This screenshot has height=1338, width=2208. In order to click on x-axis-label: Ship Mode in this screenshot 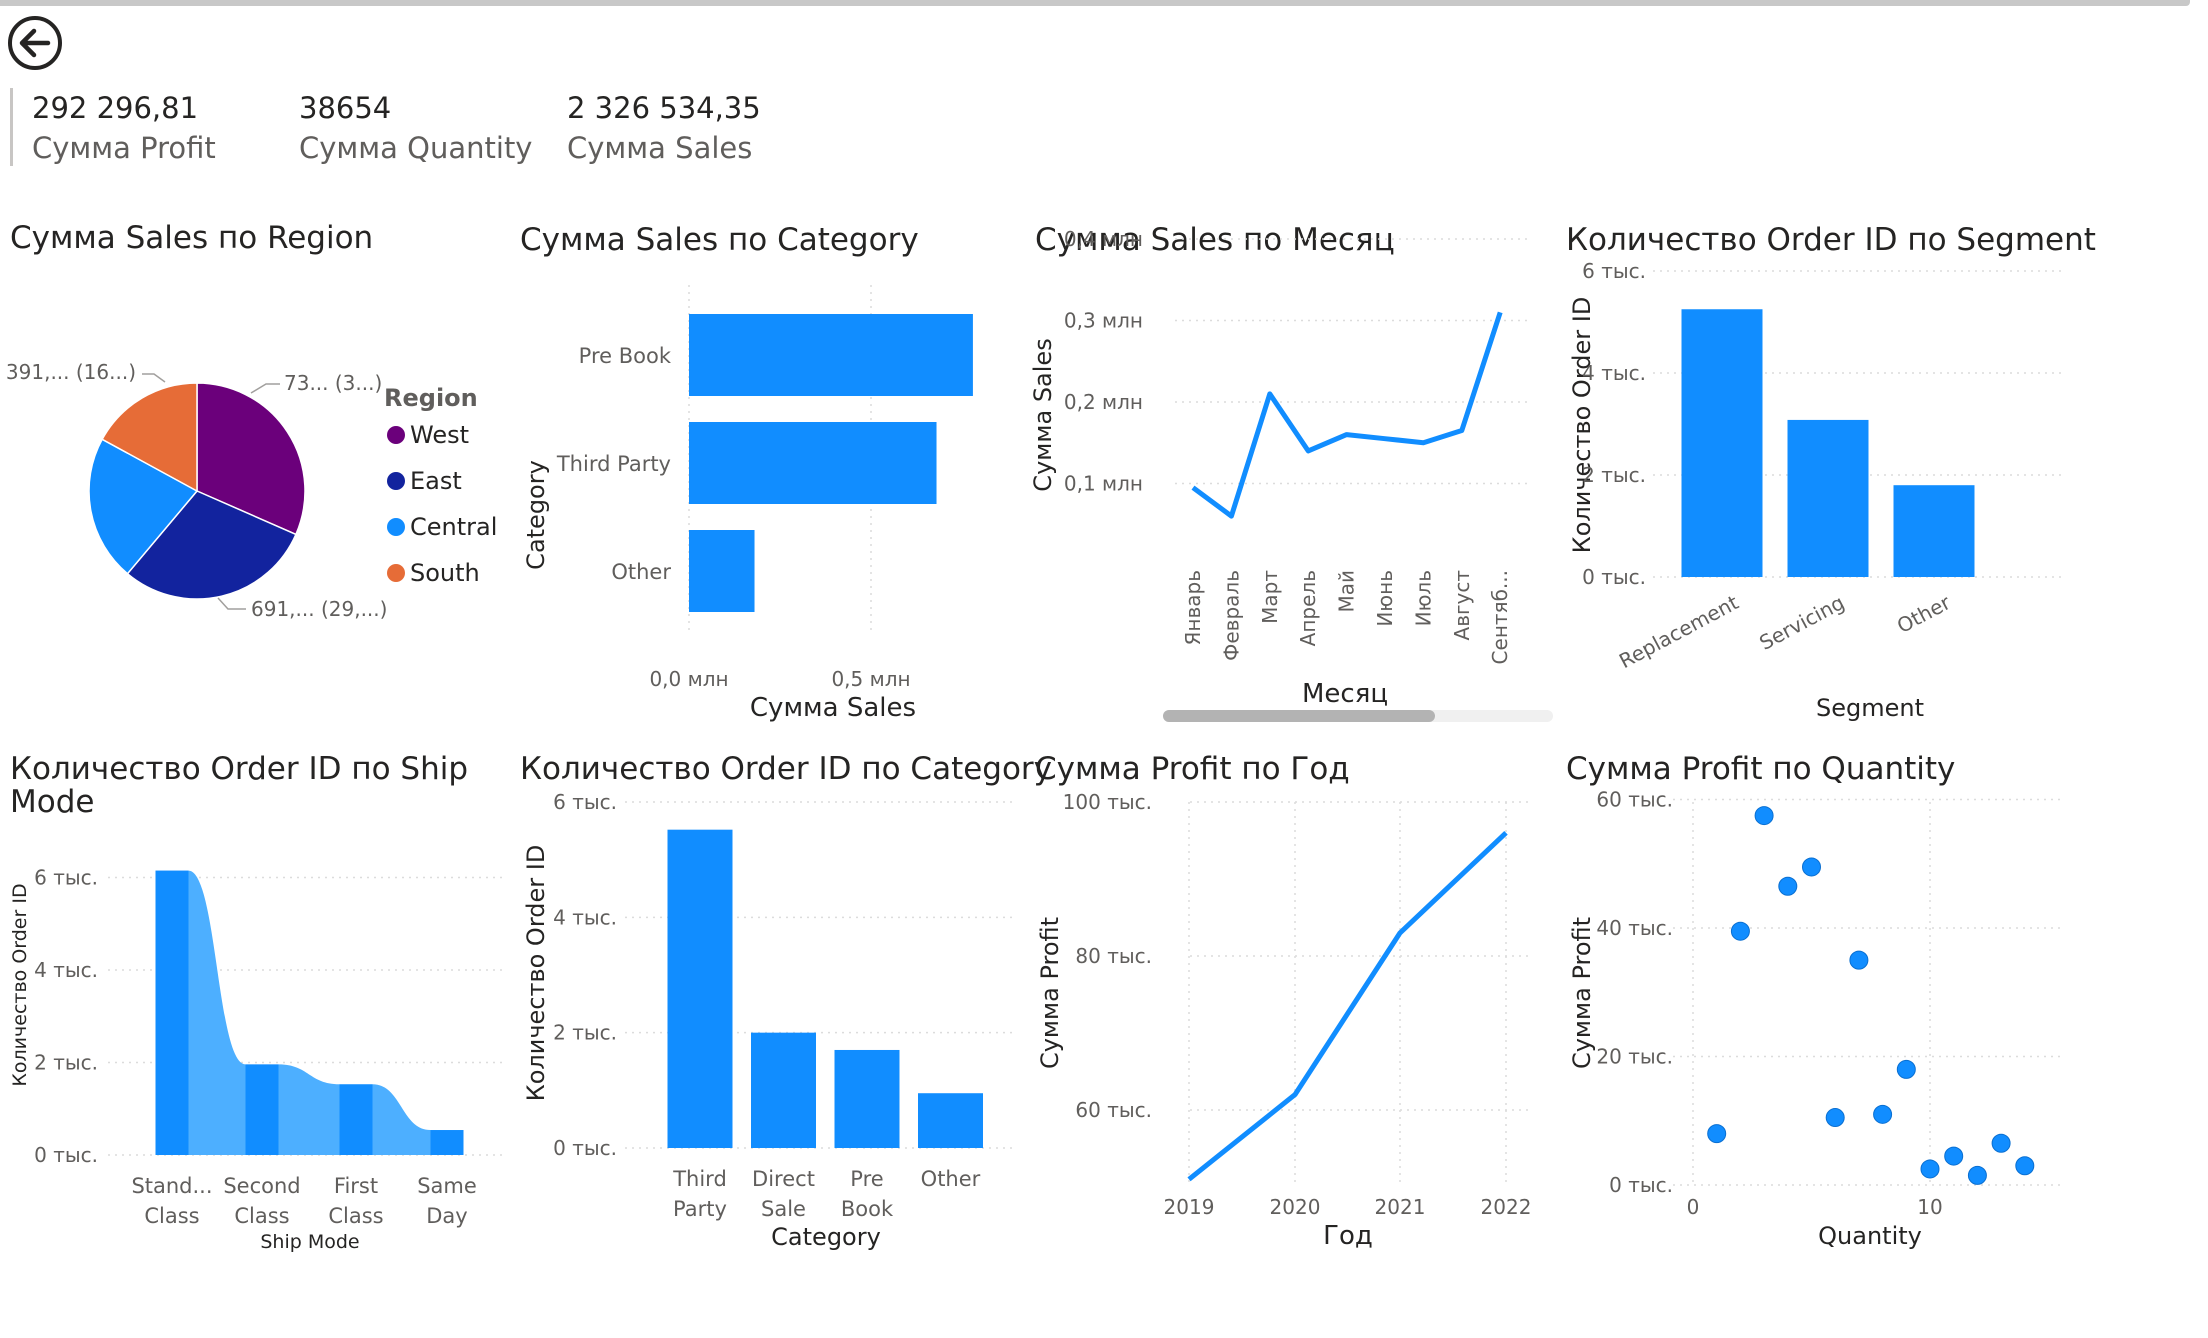, I will do `click(309, 1242)`.